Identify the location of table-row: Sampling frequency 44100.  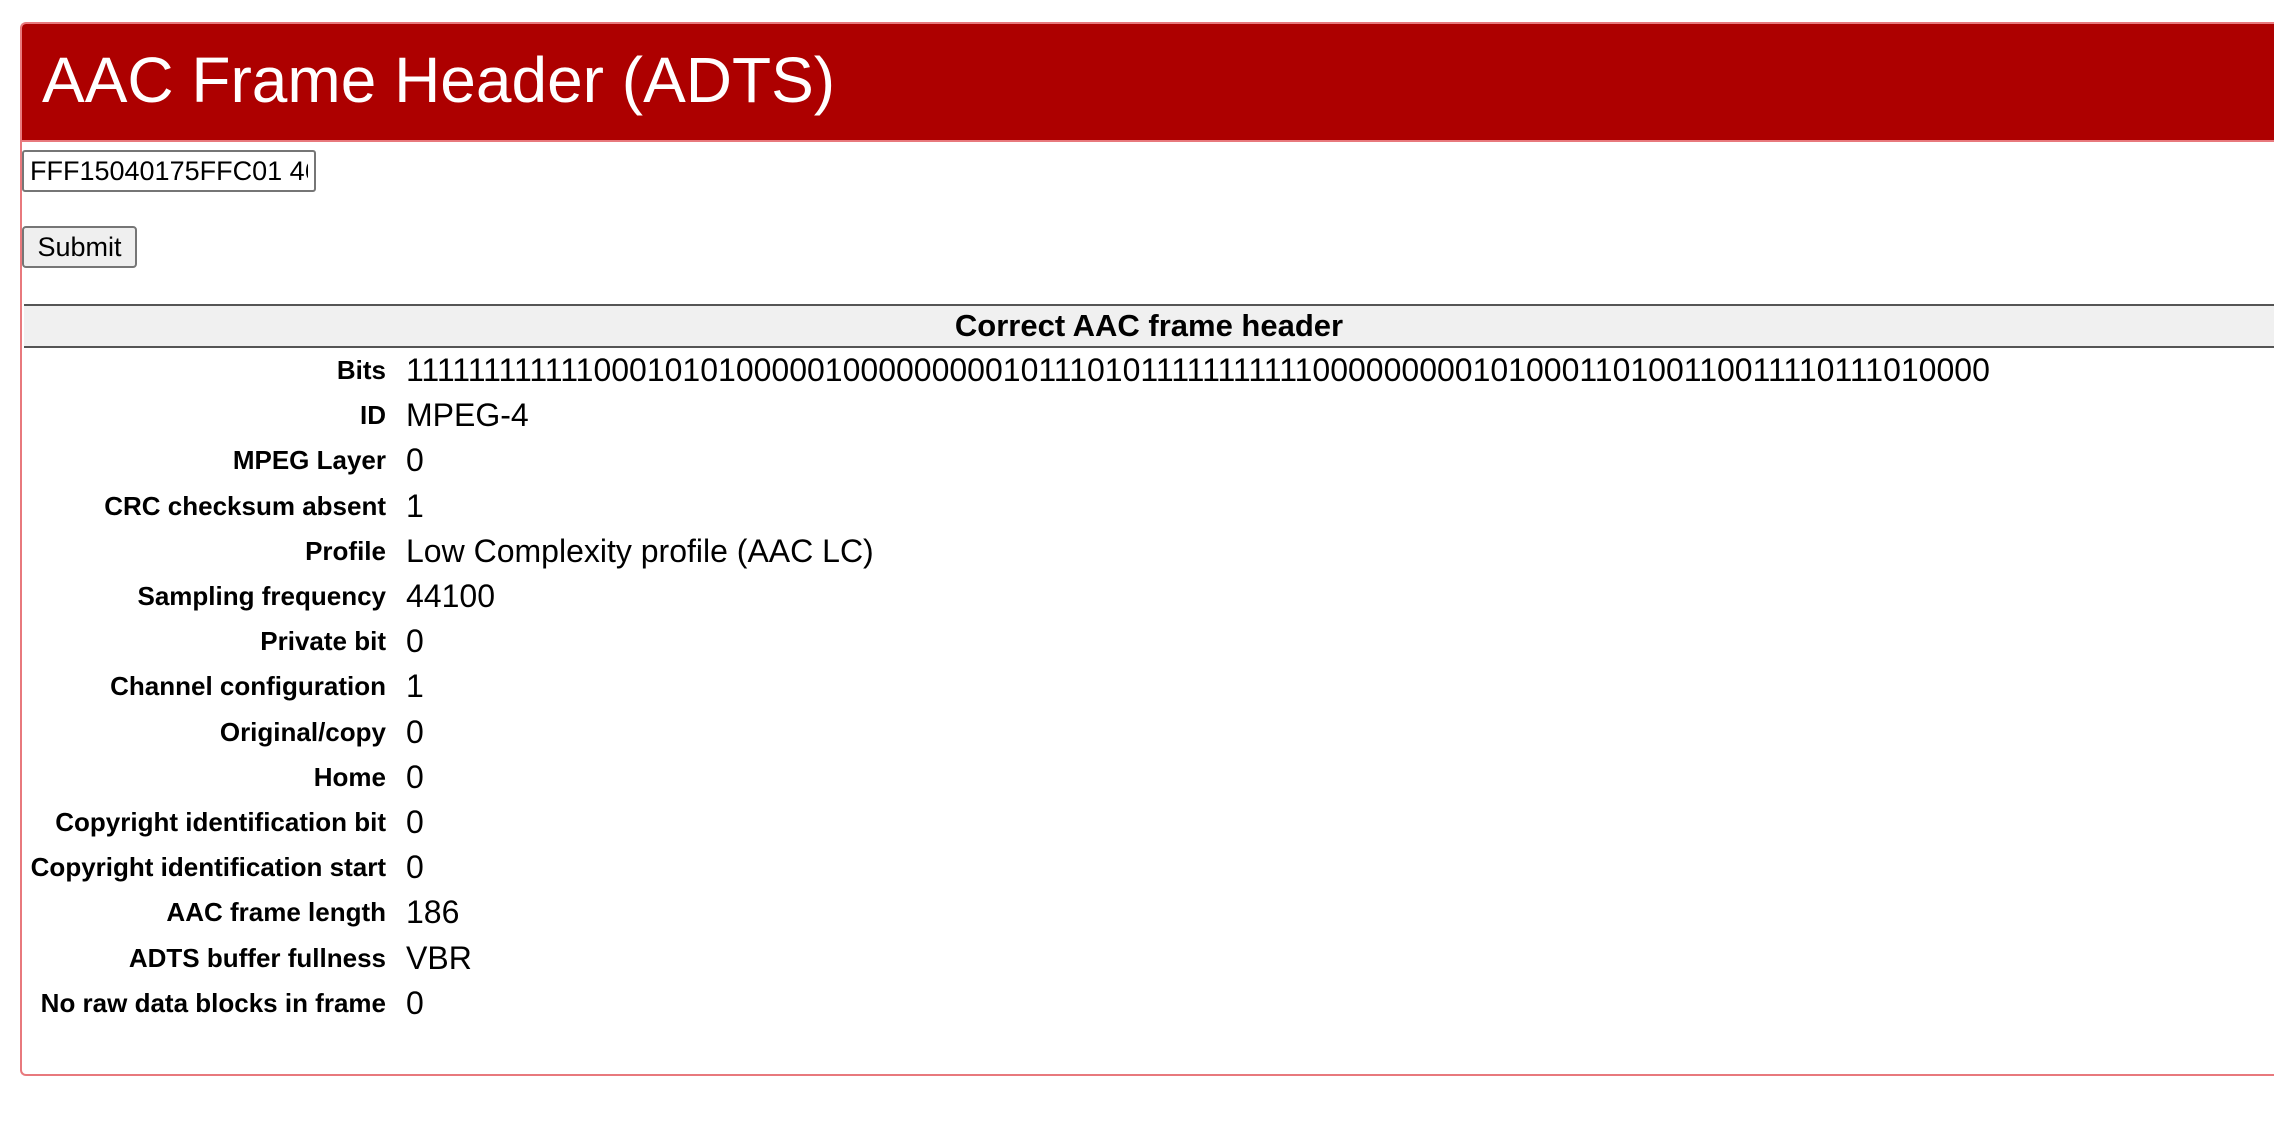
(1149, 596).